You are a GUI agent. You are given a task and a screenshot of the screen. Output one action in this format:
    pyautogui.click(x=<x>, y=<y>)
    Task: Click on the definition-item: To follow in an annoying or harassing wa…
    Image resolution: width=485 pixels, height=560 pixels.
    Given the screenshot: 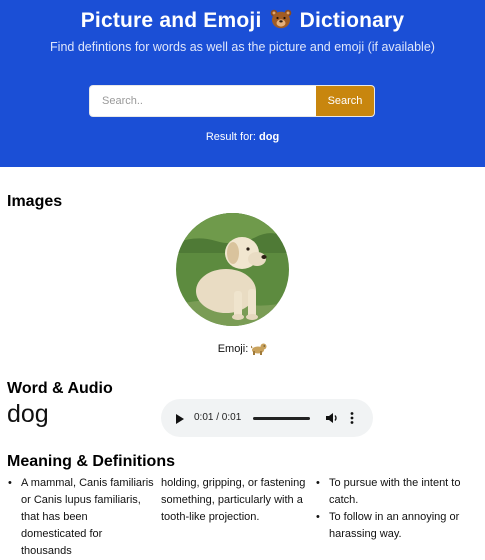 What is the action you would take?
    pyautogui.click(x=389, y=526)
    